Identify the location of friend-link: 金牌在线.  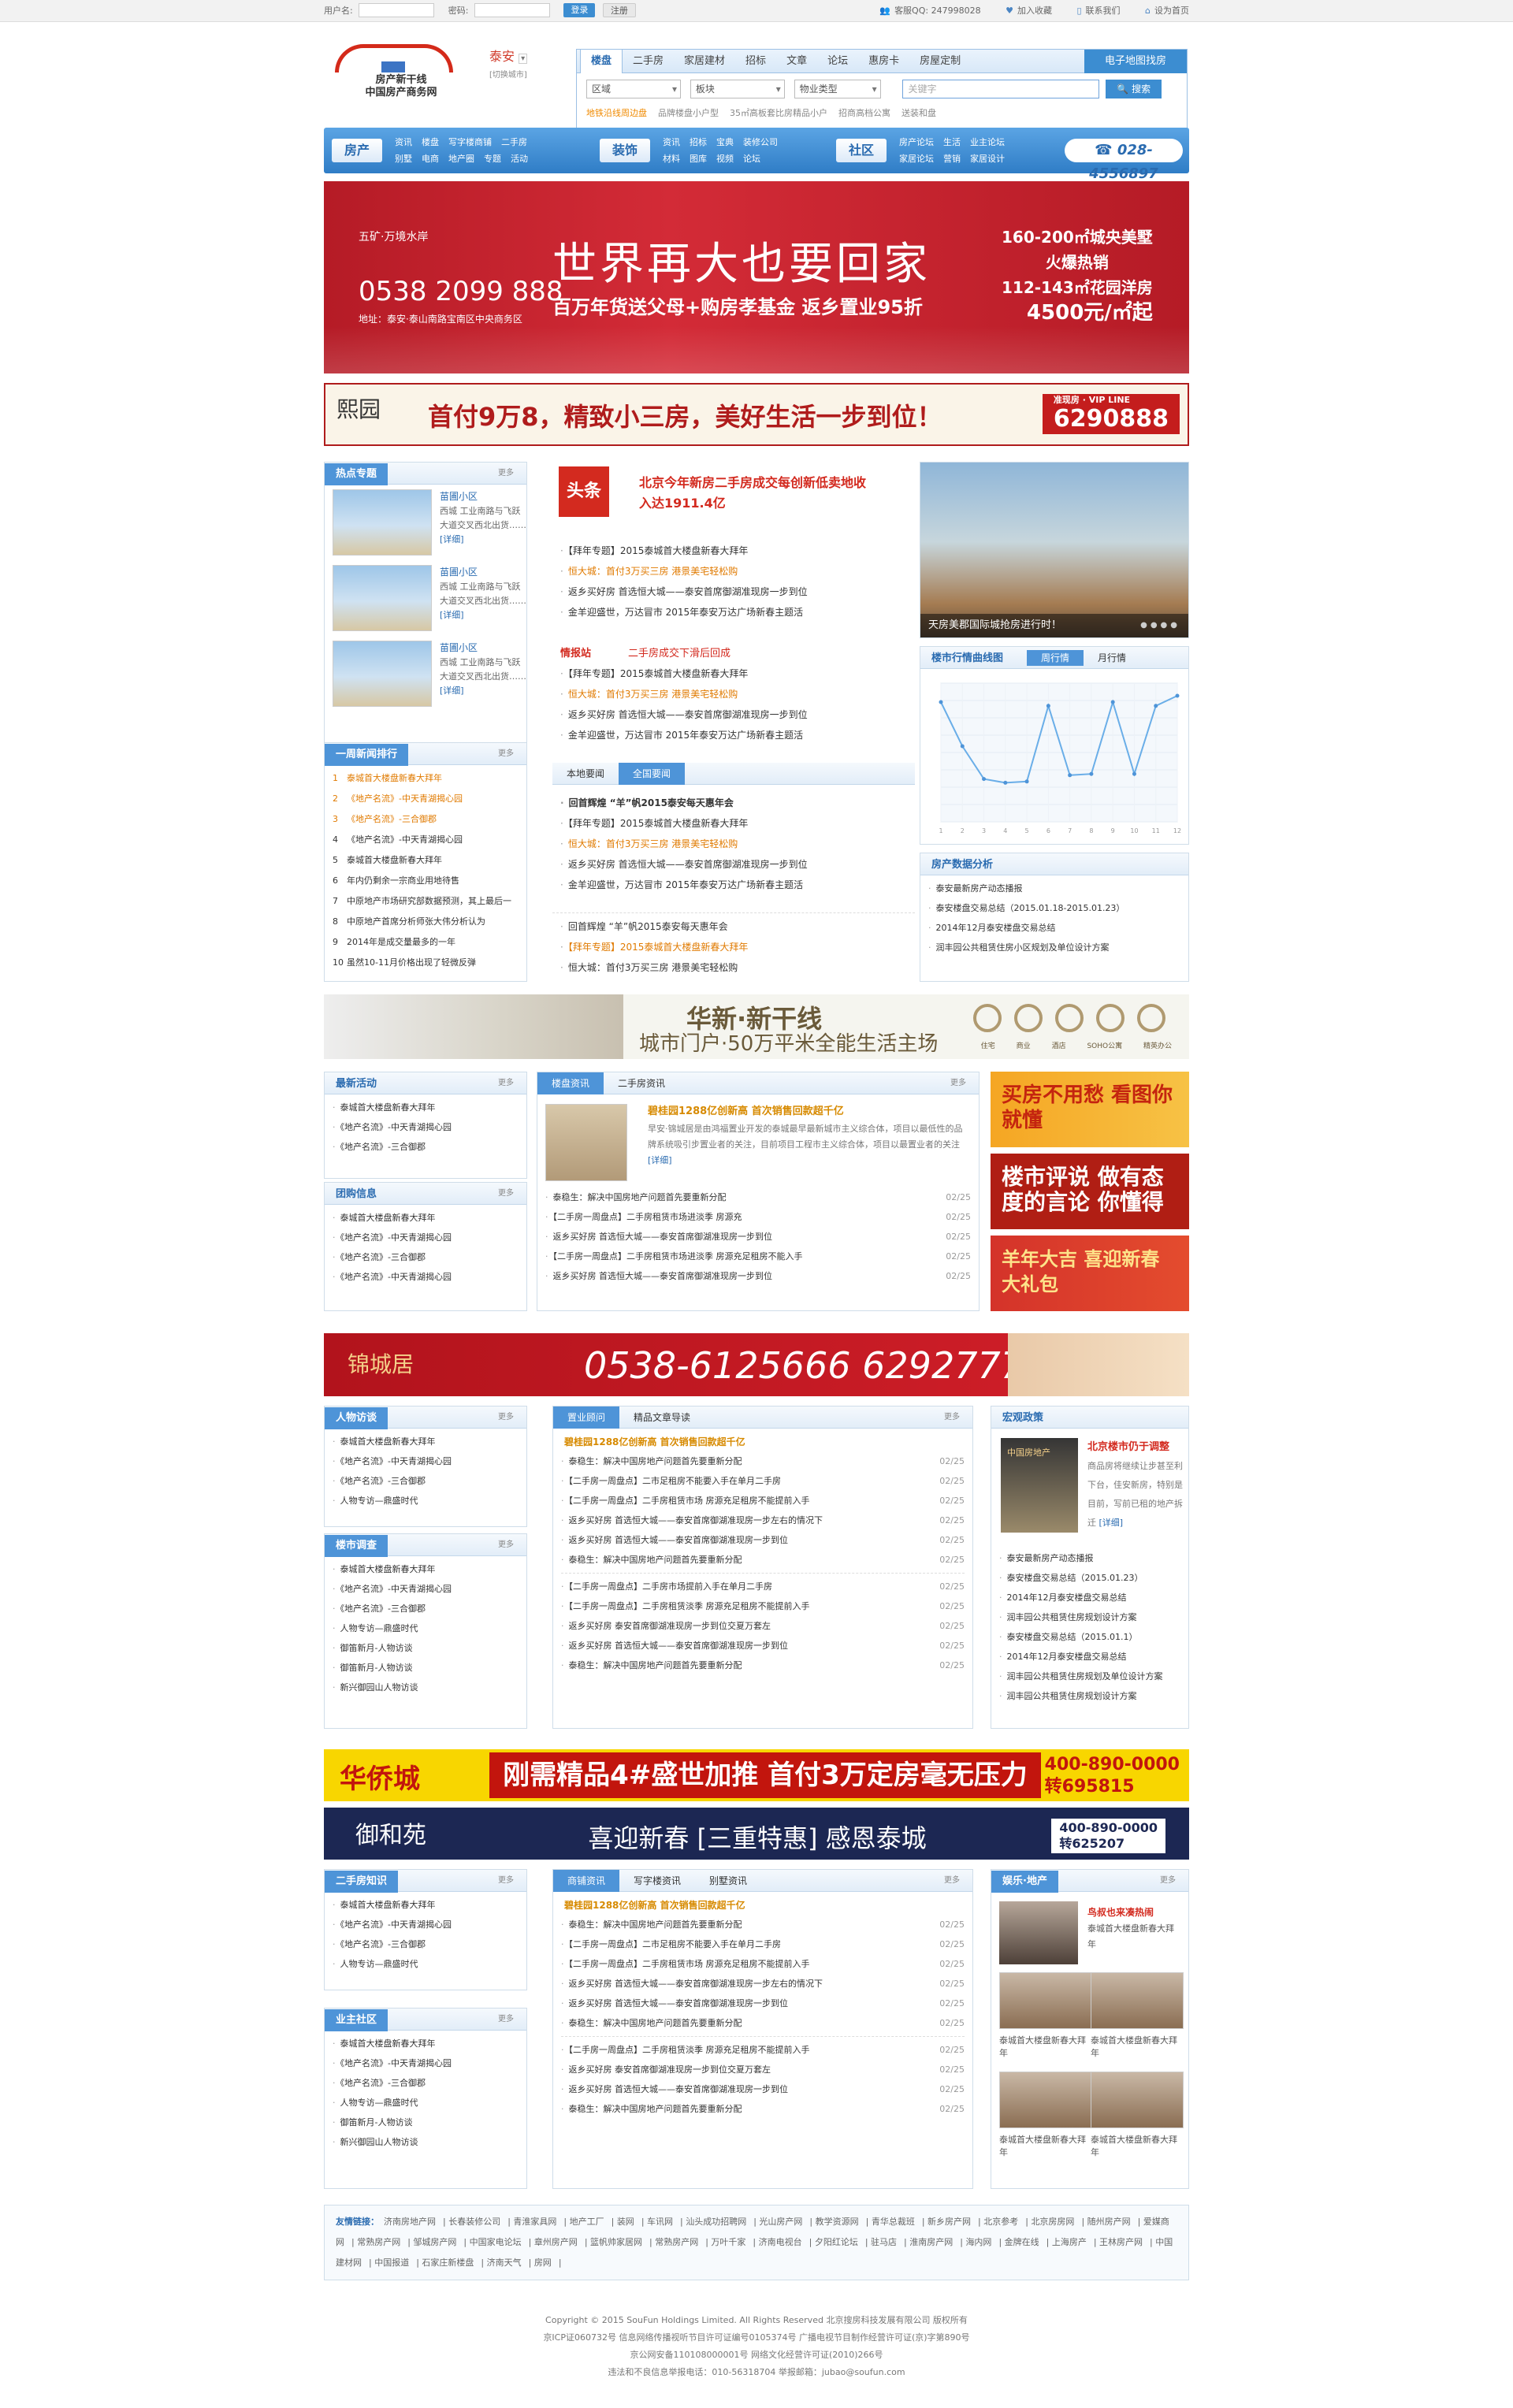
(1022, 2242).